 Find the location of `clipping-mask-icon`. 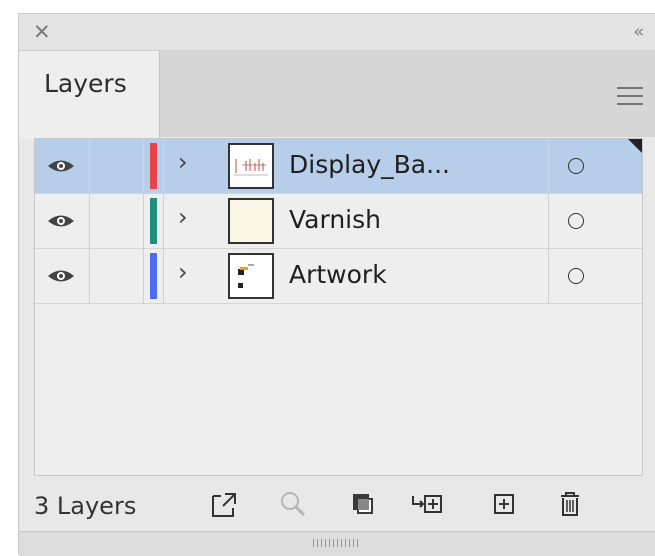

clipping-mask-icon is located at coordinates (362, 504).